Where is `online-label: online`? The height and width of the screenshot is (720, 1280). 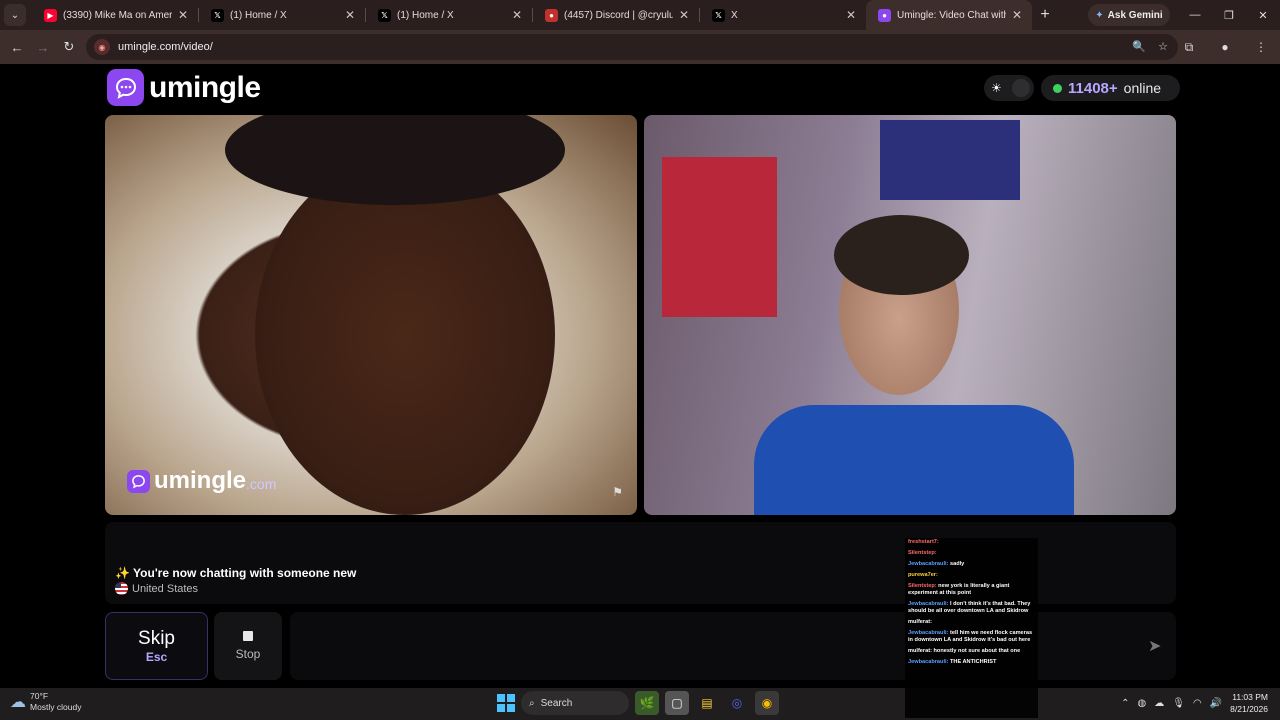
online-label: online is located at coordinates (1142, 88).